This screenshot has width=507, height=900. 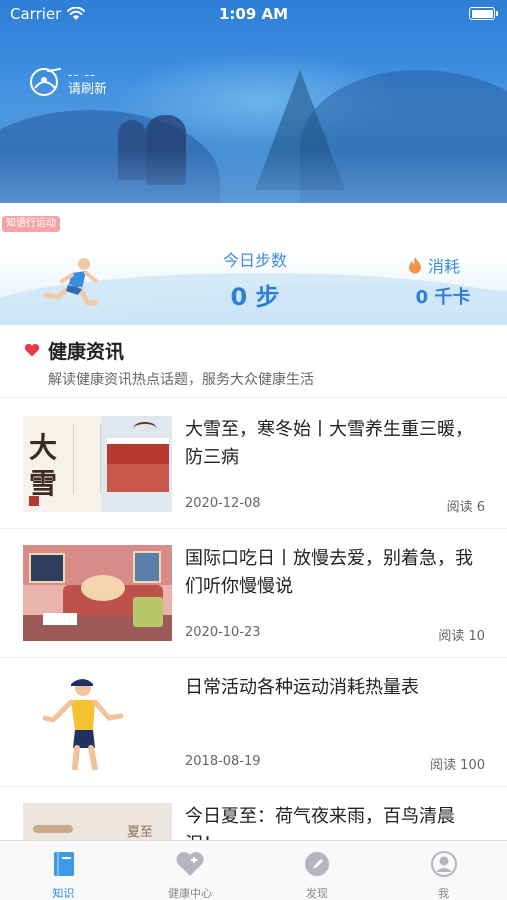 I want to click on clock: 1:09 AM, so click(x=253, y=14).